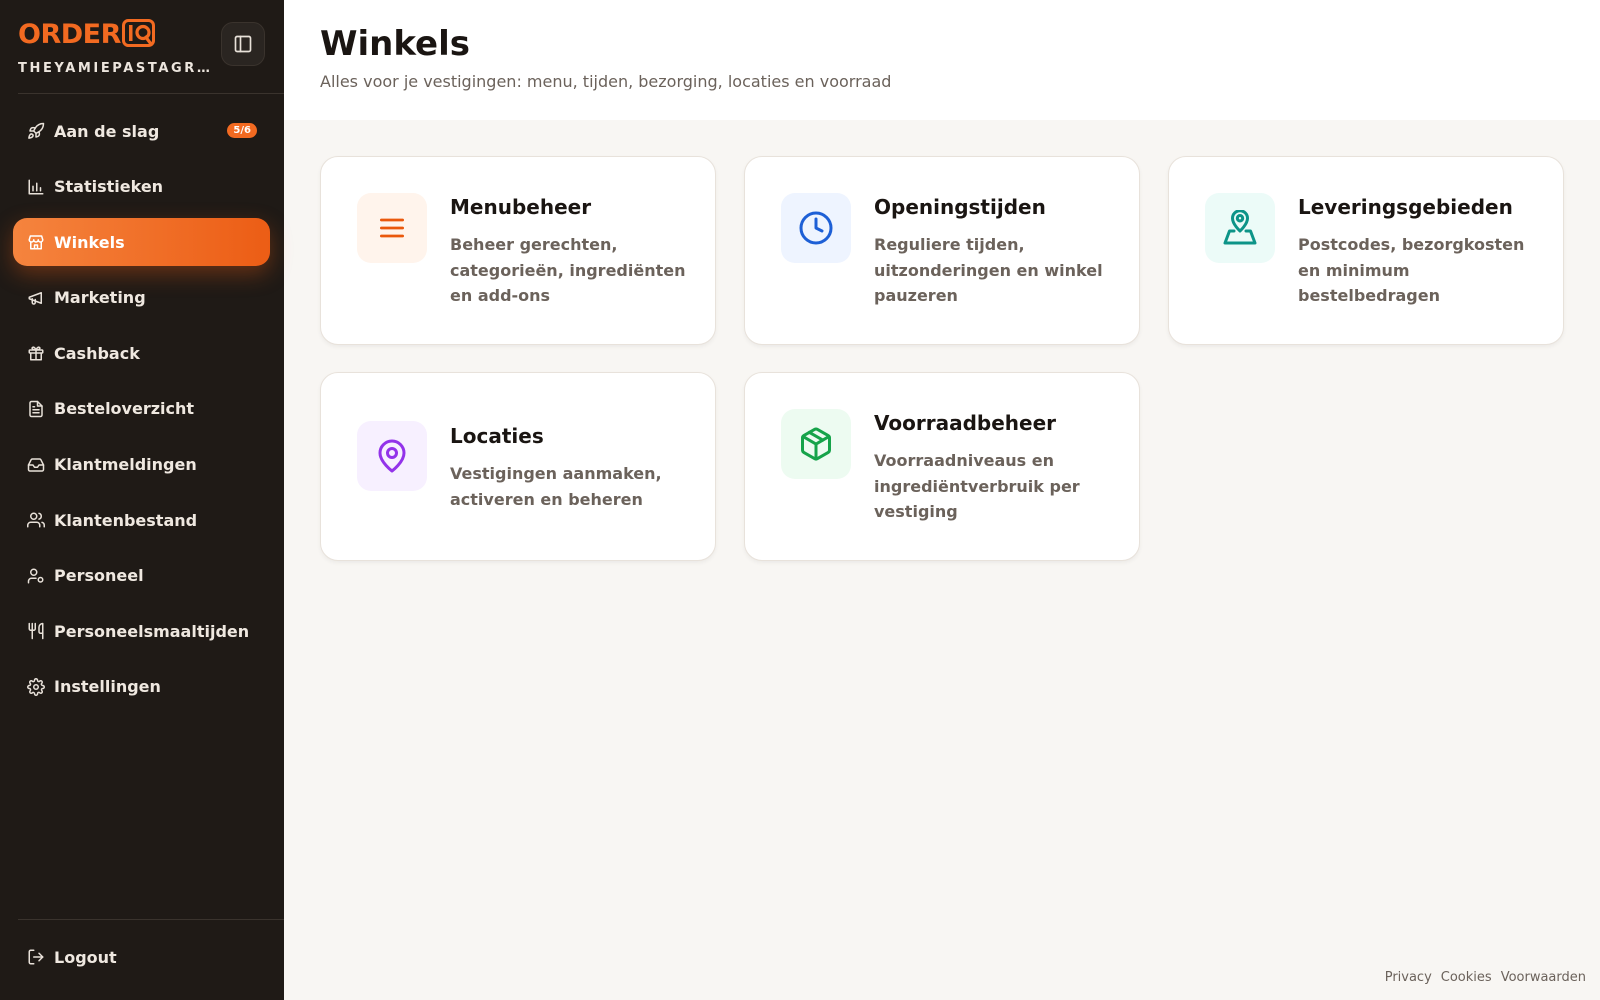 Image resolution: width=1600 pixels, height=1000 pixels. Describe the element at coordinates (99, 576) in the screenshot. I see `sidebar-item-label: Personeel` at that location.